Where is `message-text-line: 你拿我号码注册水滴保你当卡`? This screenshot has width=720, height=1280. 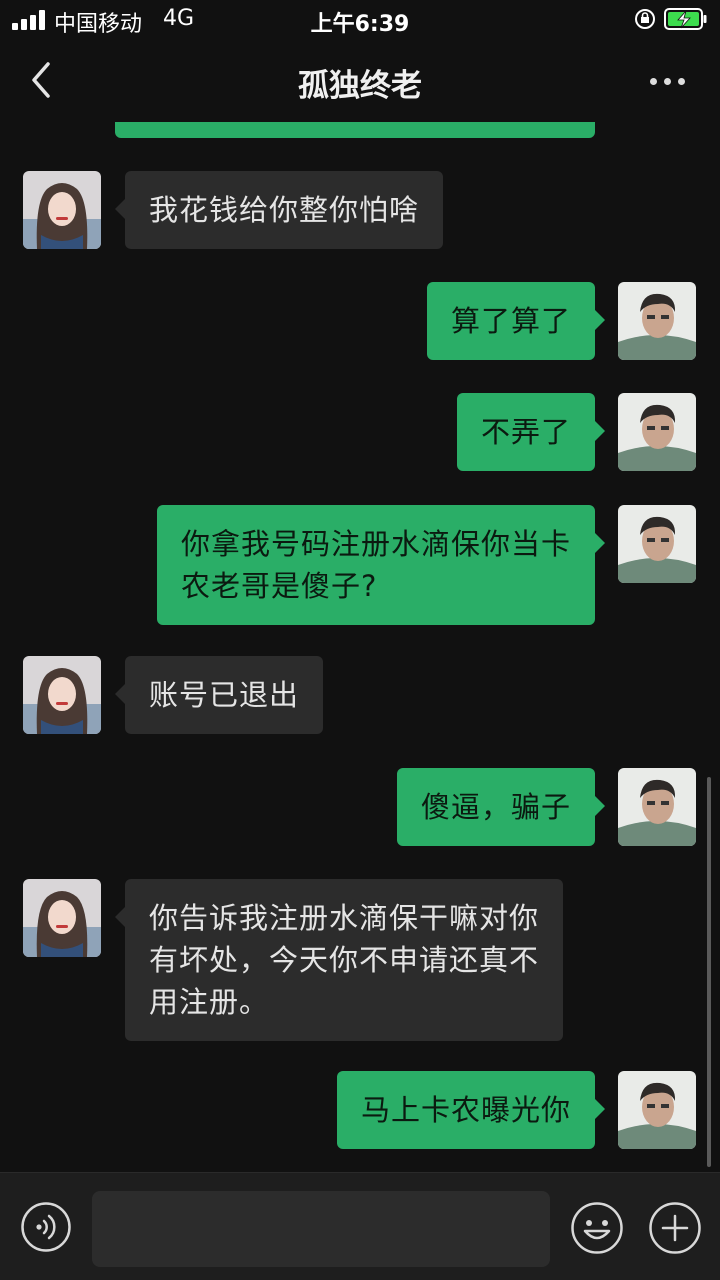
message-text-line: 你拿我号码注册水滴保你当卡 is located at coordinates (375, 544).